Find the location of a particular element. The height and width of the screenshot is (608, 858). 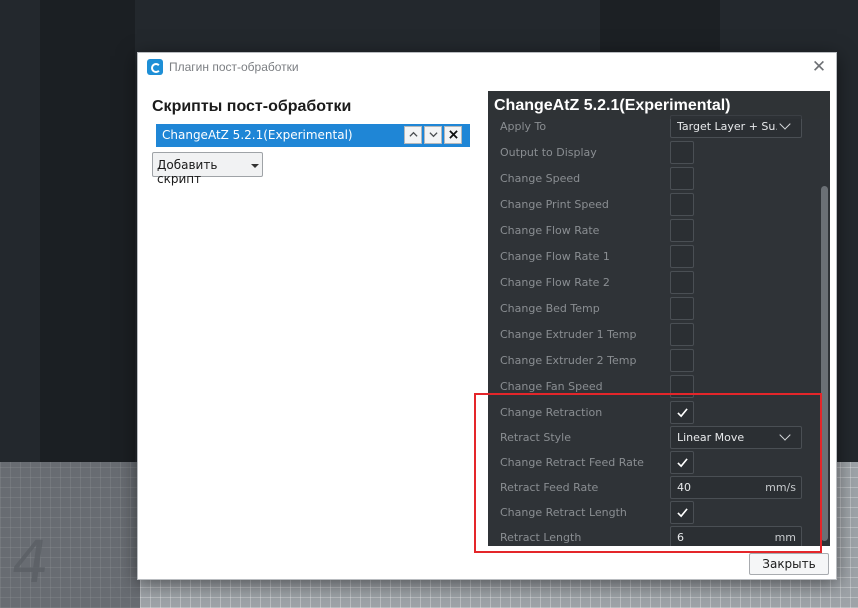

dialog-title: Плагин пост-обработки is located at coordinates (234, 67).